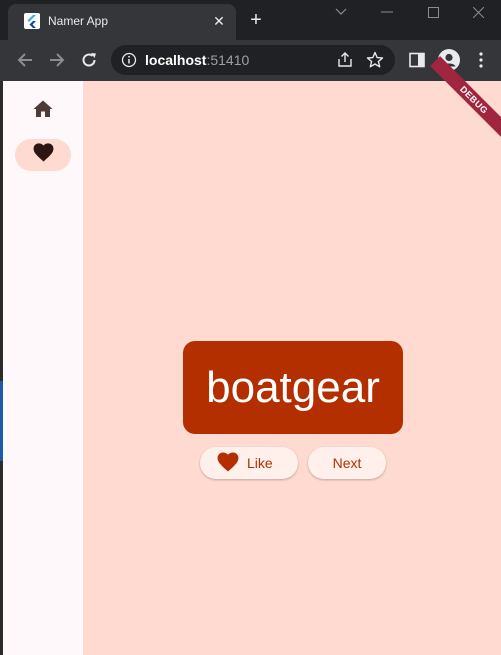 The image size is (501, 655). Describe the element at coordinates (417, 60) in the screenshot. I see `side-panel-icon` at that location.